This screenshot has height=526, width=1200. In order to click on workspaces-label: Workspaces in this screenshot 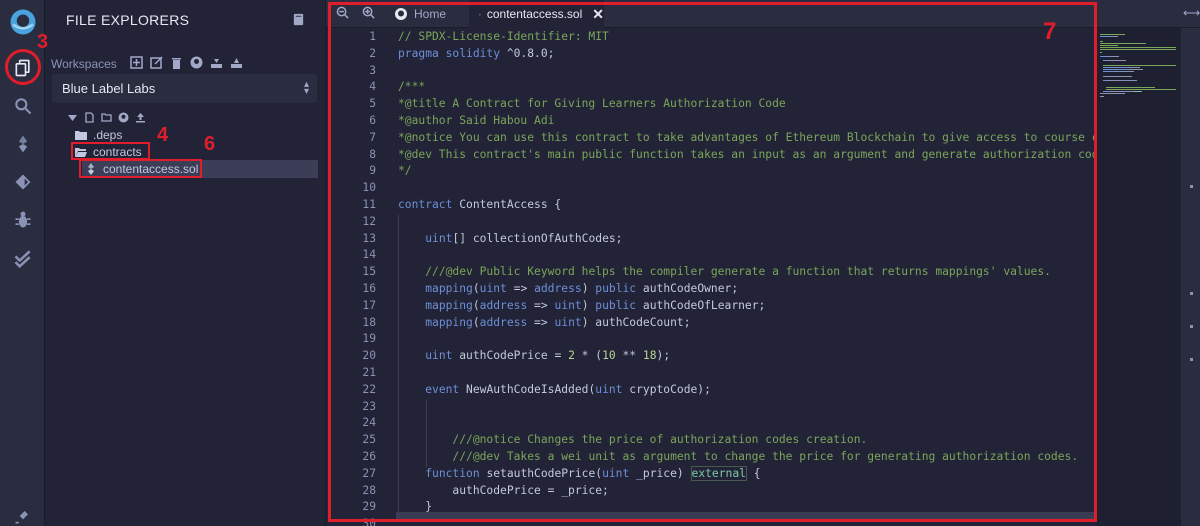, I will do `click(84, 64)`.